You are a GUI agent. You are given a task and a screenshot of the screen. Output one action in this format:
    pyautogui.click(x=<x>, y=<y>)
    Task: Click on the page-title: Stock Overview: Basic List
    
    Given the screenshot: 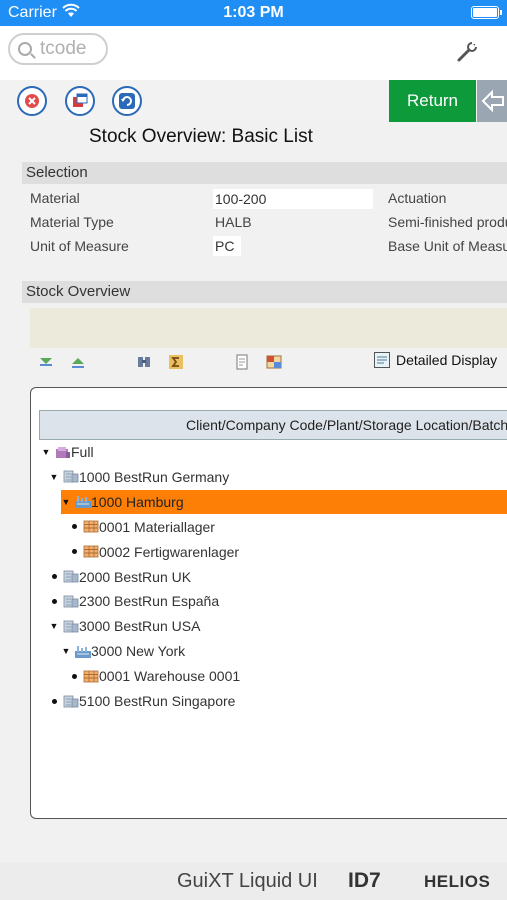 What is the action you would take?
    pyautogui.click(x=201, y=136)
    